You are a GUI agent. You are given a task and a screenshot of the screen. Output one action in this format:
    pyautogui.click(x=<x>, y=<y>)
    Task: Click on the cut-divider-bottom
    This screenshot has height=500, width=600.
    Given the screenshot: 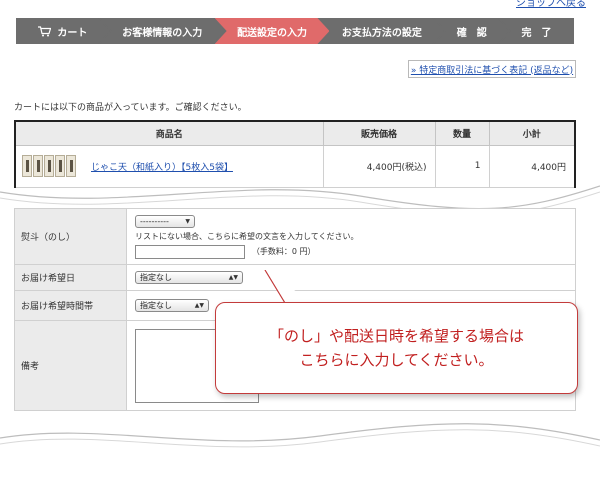 What is the action you would take?
    pyautogui.click(x=300, y=447)
    